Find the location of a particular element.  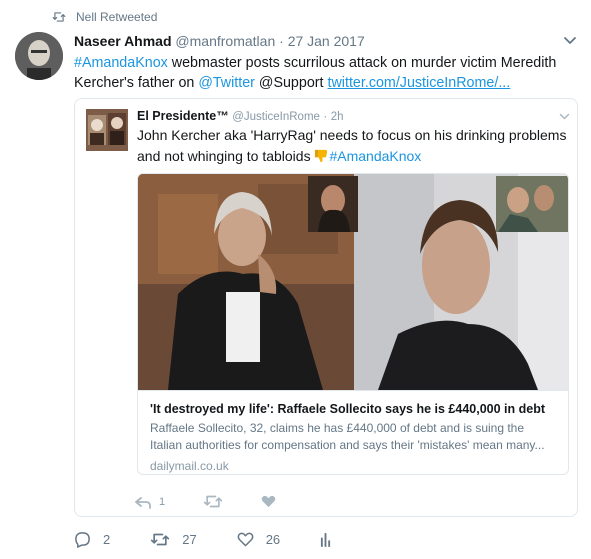

quoted-actions: 1 is located at coordinates (224, 501).